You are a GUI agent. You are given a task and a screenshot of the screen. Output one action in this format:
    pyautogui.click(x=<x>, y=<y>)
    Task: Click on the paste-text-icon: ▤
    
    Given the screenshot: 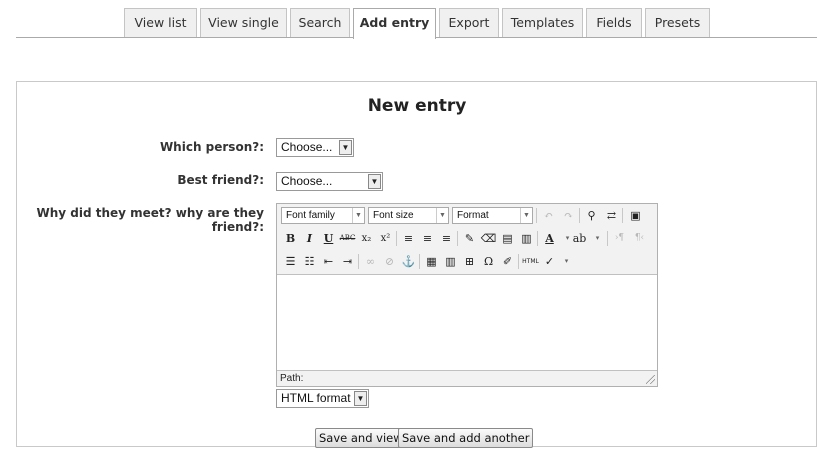 What is the action you would take?
    pyautogui.click(x=507, y=238)
    